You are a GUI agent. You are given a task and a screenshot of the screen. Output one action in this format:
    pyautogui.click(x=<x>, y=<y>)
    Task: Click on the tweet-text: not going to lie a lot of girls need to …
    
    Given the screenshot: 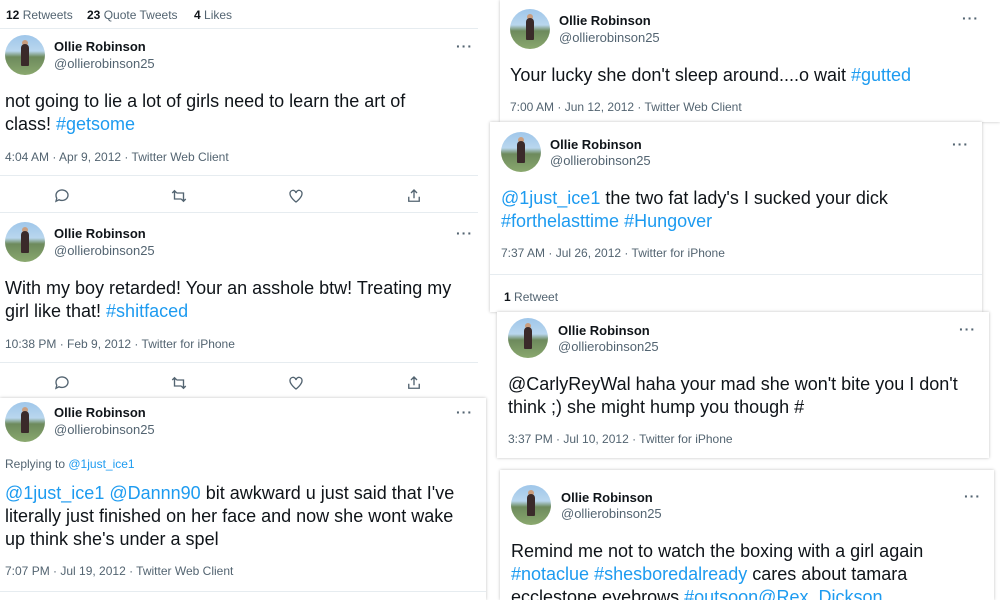 What is the action you would take?
    pyautogui.click(x=205, y=112)
    